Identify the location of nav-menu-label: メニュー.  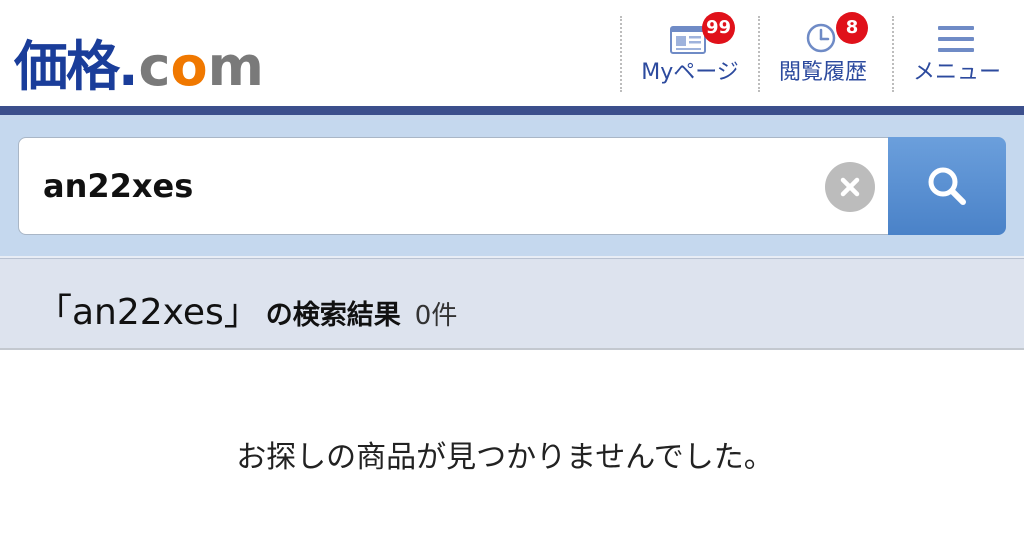
(956, 72).